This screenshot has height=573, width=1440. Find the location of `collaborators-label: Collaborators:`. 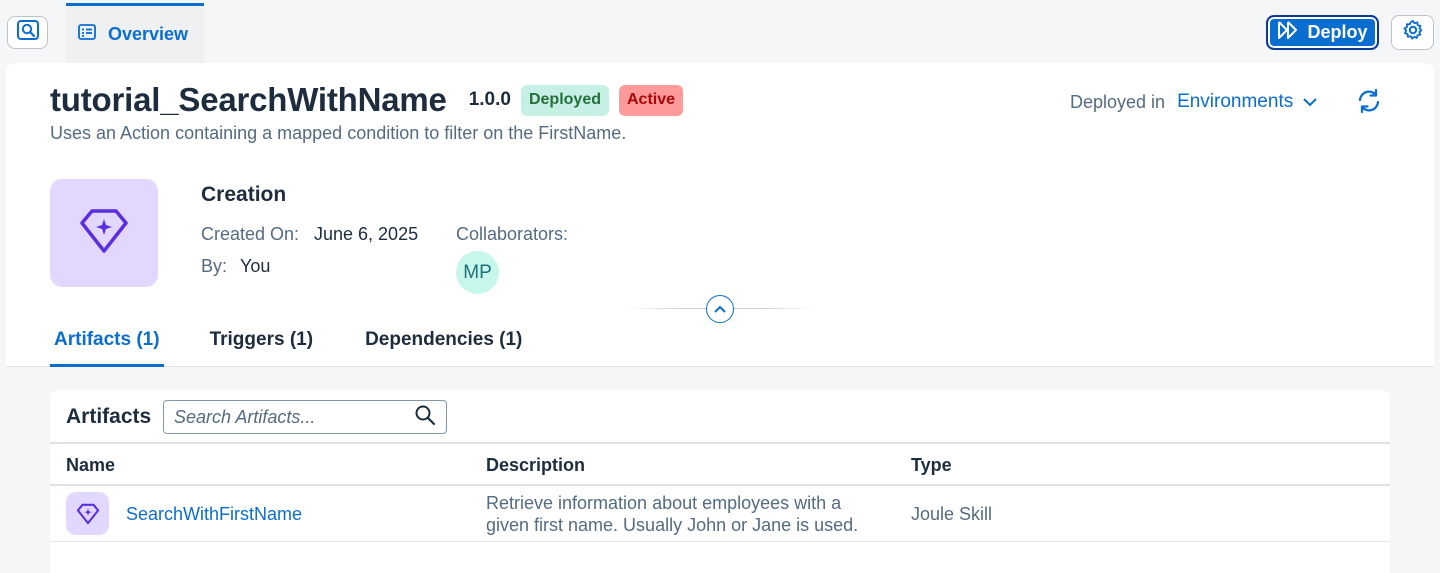

collaborators-label: Collaborators: is located at coordinates (512, 234).